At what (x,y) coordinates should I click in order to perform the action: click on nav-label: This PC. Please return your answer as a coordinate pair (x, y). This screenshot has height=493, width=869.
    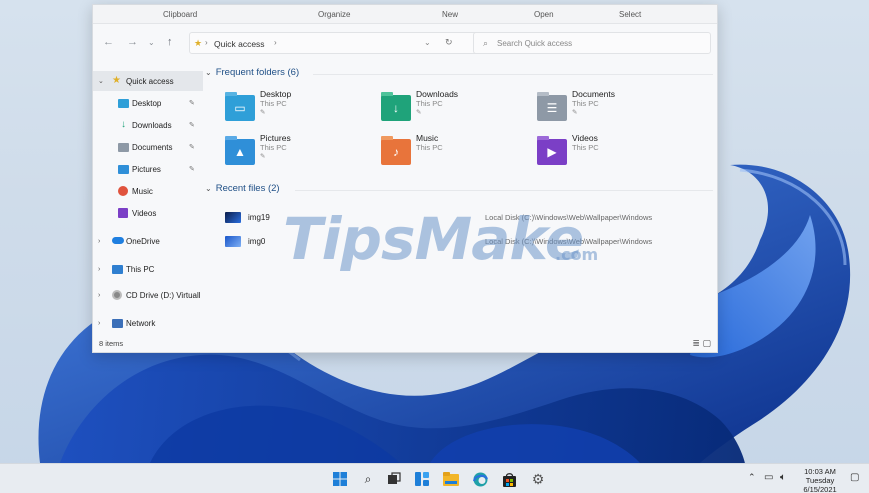
    Looking at the image, I should click on (140, 269).